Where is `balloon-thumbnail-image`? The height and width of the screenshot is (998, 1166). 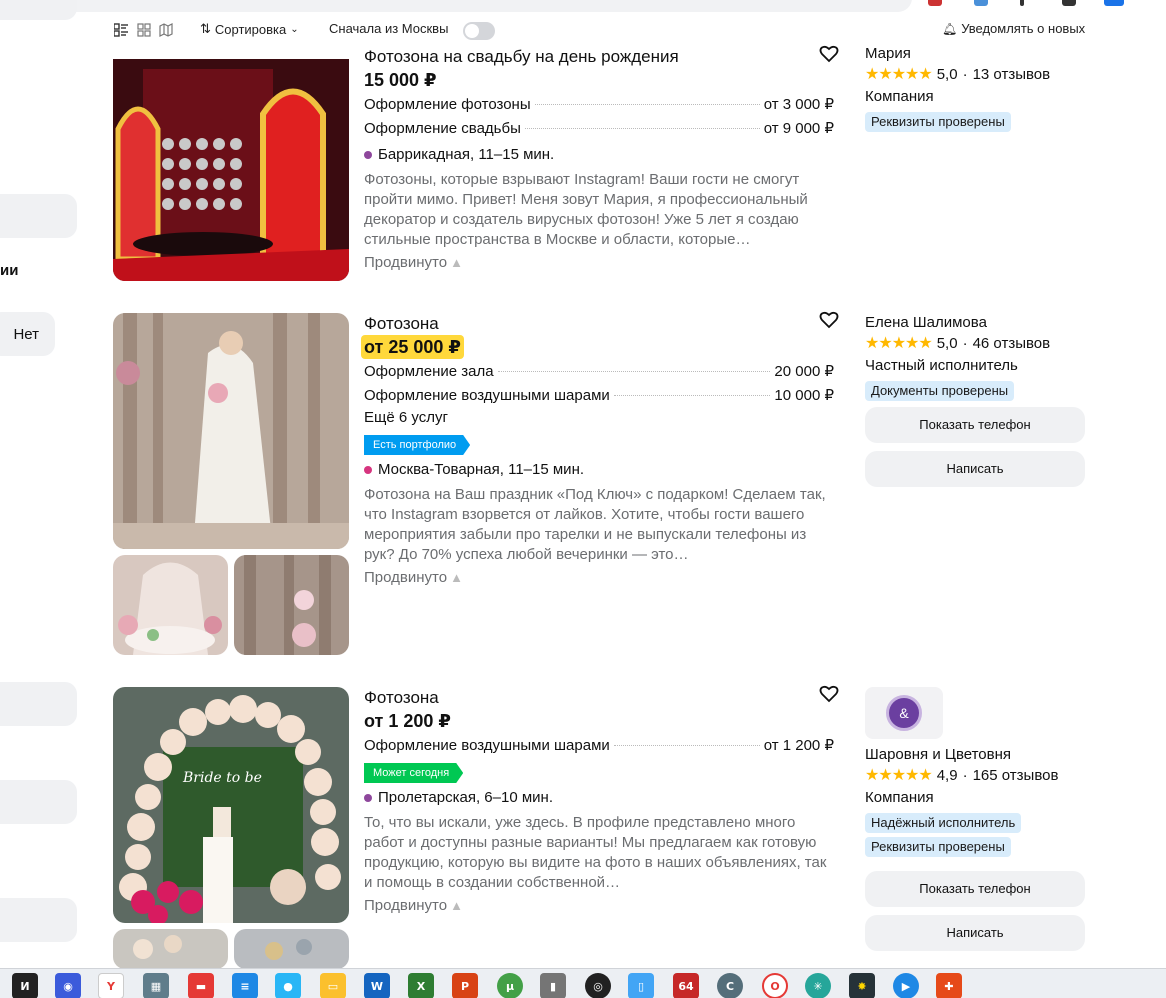 balloon-thumbnail-image is located at coordinates (291, 949).